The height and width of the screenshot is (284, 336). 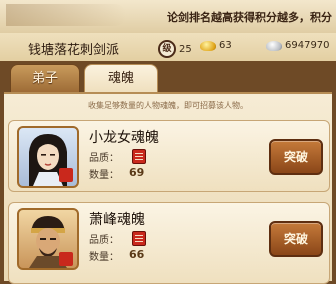 What do you see at coordinates (45, 79) in the screenshot?
I see `tab-disciples: 弟子` at bounding box center [45, 79].